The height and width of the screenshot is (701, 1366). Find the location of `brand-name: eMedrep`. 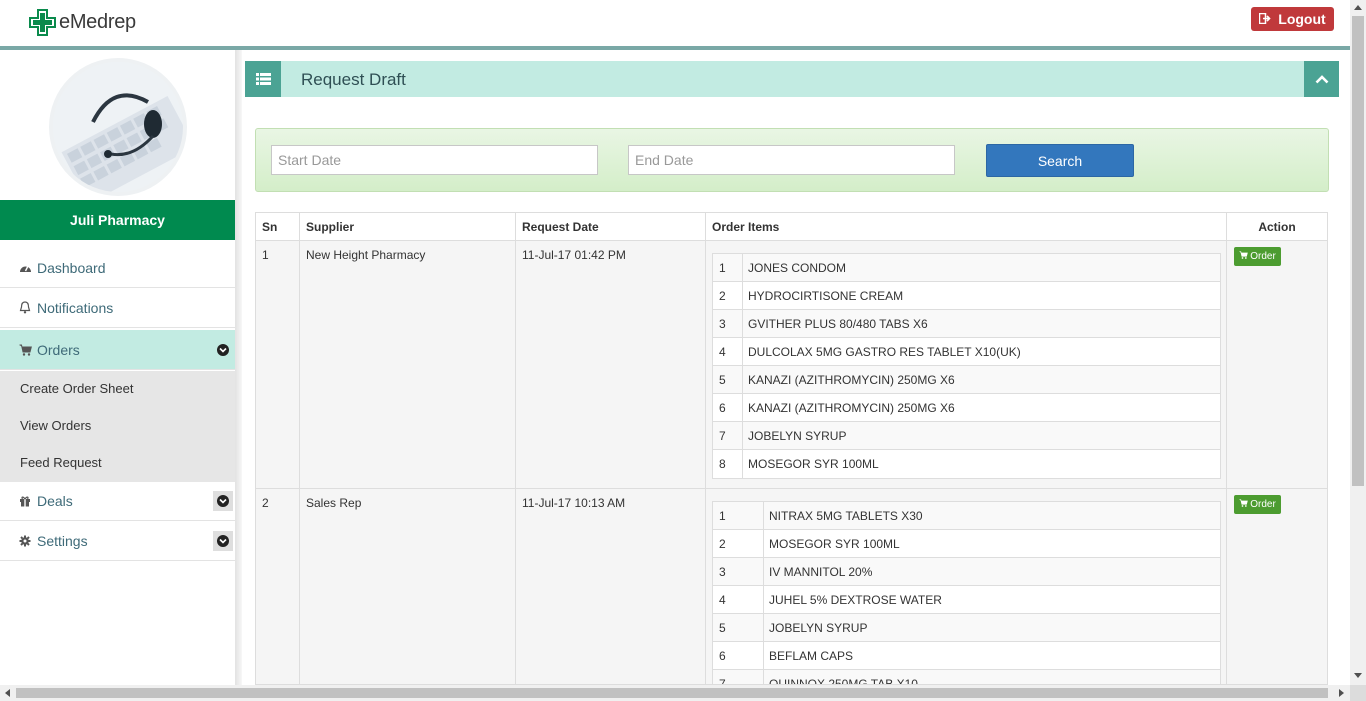

brand-name: eMedrep is located at coordinates (97, 21).